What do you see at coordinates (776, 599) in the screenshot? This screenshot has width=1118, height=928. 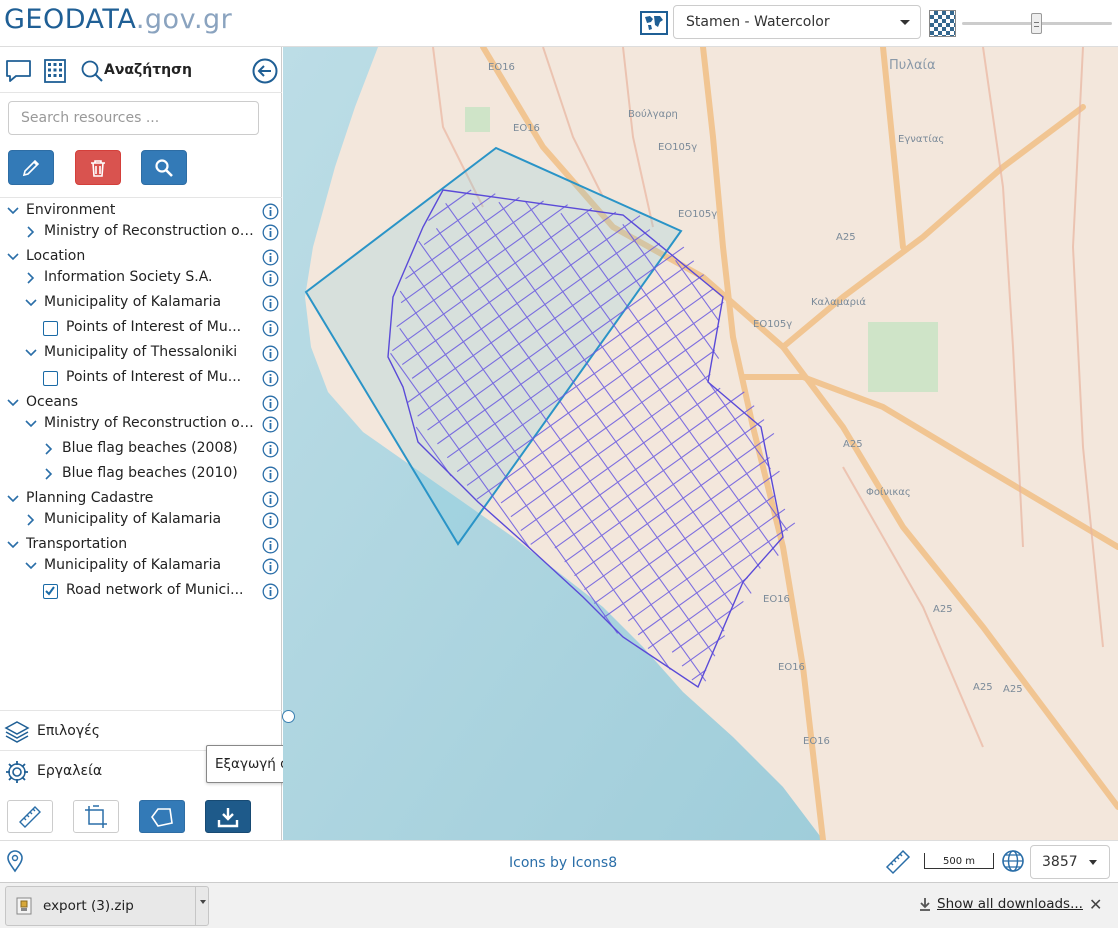 I see `map-label: ΕΟ16` at bounding box center [776, 599].